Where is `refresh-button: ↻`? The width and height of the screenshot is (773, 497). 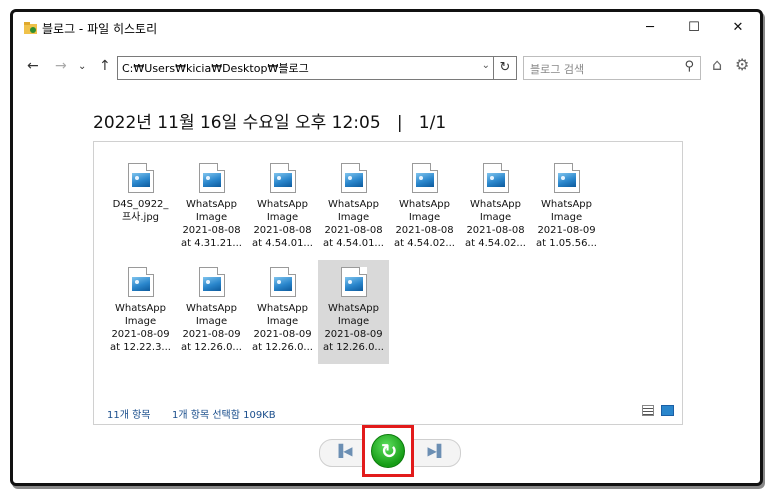
refresh-button: ↻ is located at coordinates (505, 68).